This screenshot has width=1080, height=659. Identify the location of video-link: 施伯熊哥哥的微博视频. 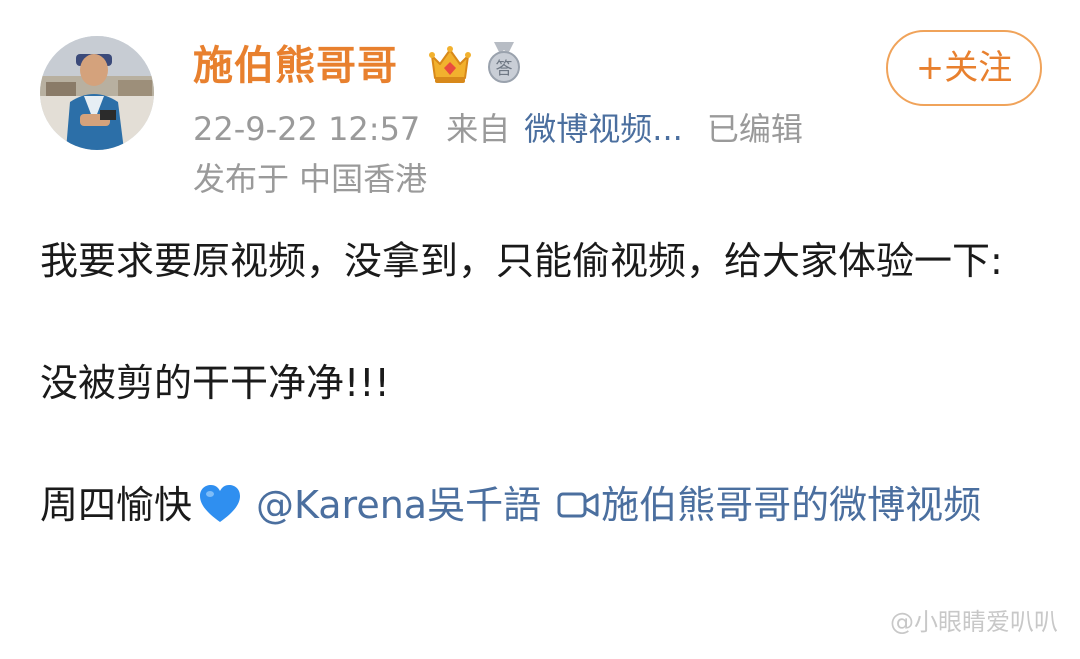
(791, 505).